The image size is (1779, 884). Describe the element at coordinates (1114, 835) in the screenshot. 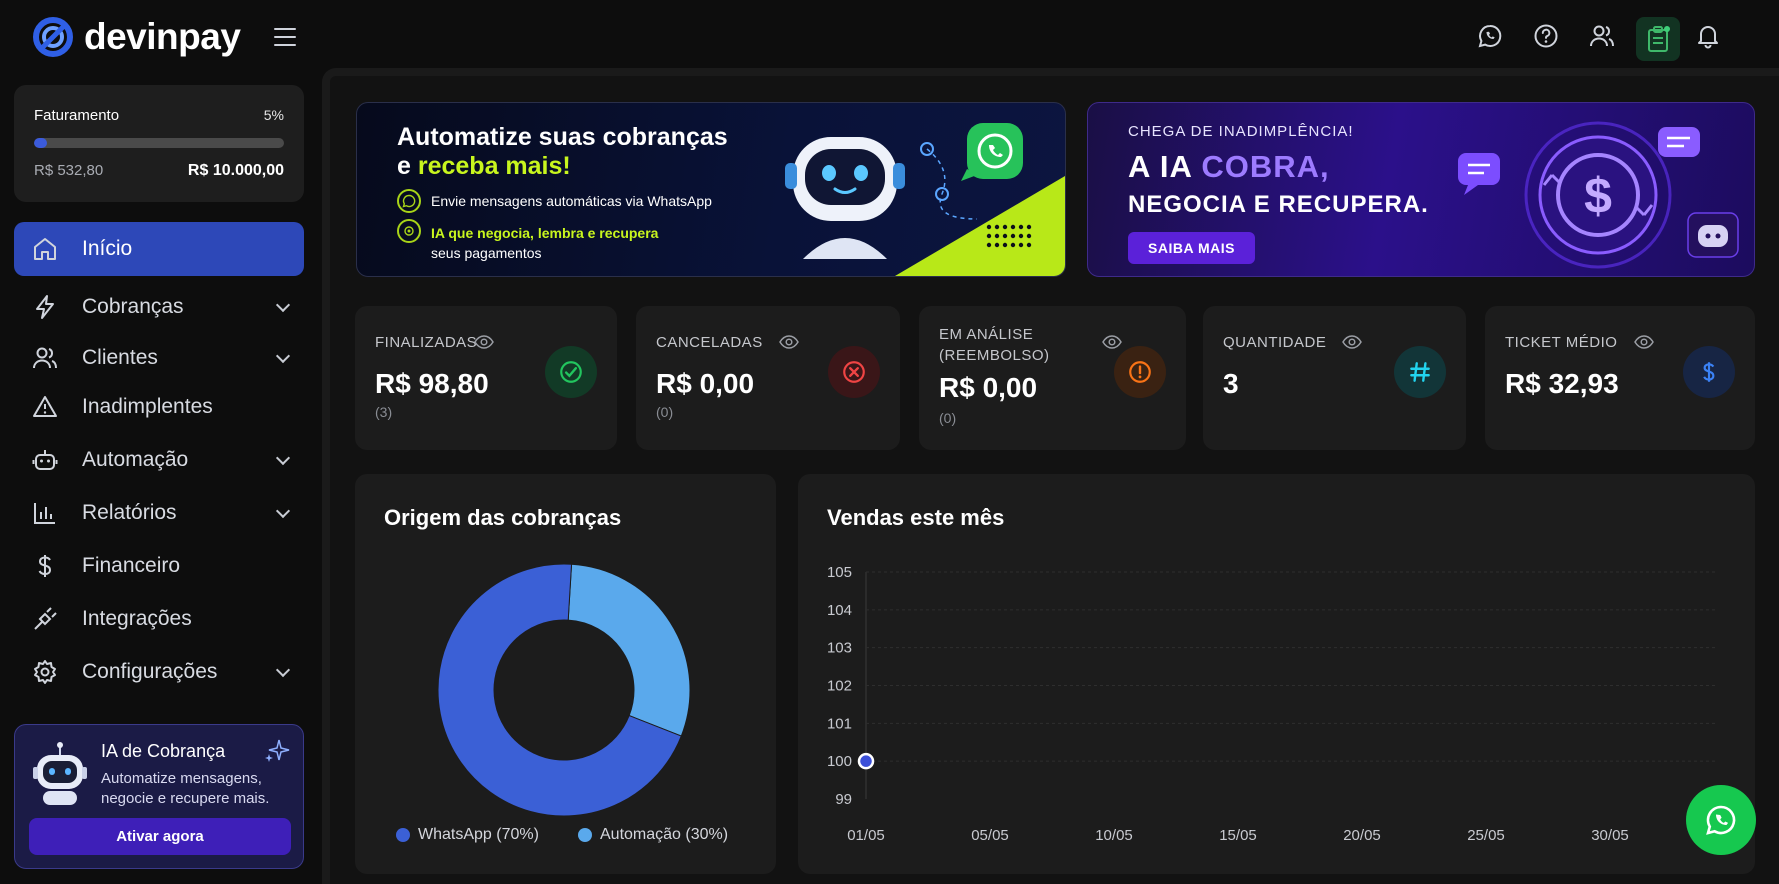

I see `x-tick-label: 10/05` at that location.